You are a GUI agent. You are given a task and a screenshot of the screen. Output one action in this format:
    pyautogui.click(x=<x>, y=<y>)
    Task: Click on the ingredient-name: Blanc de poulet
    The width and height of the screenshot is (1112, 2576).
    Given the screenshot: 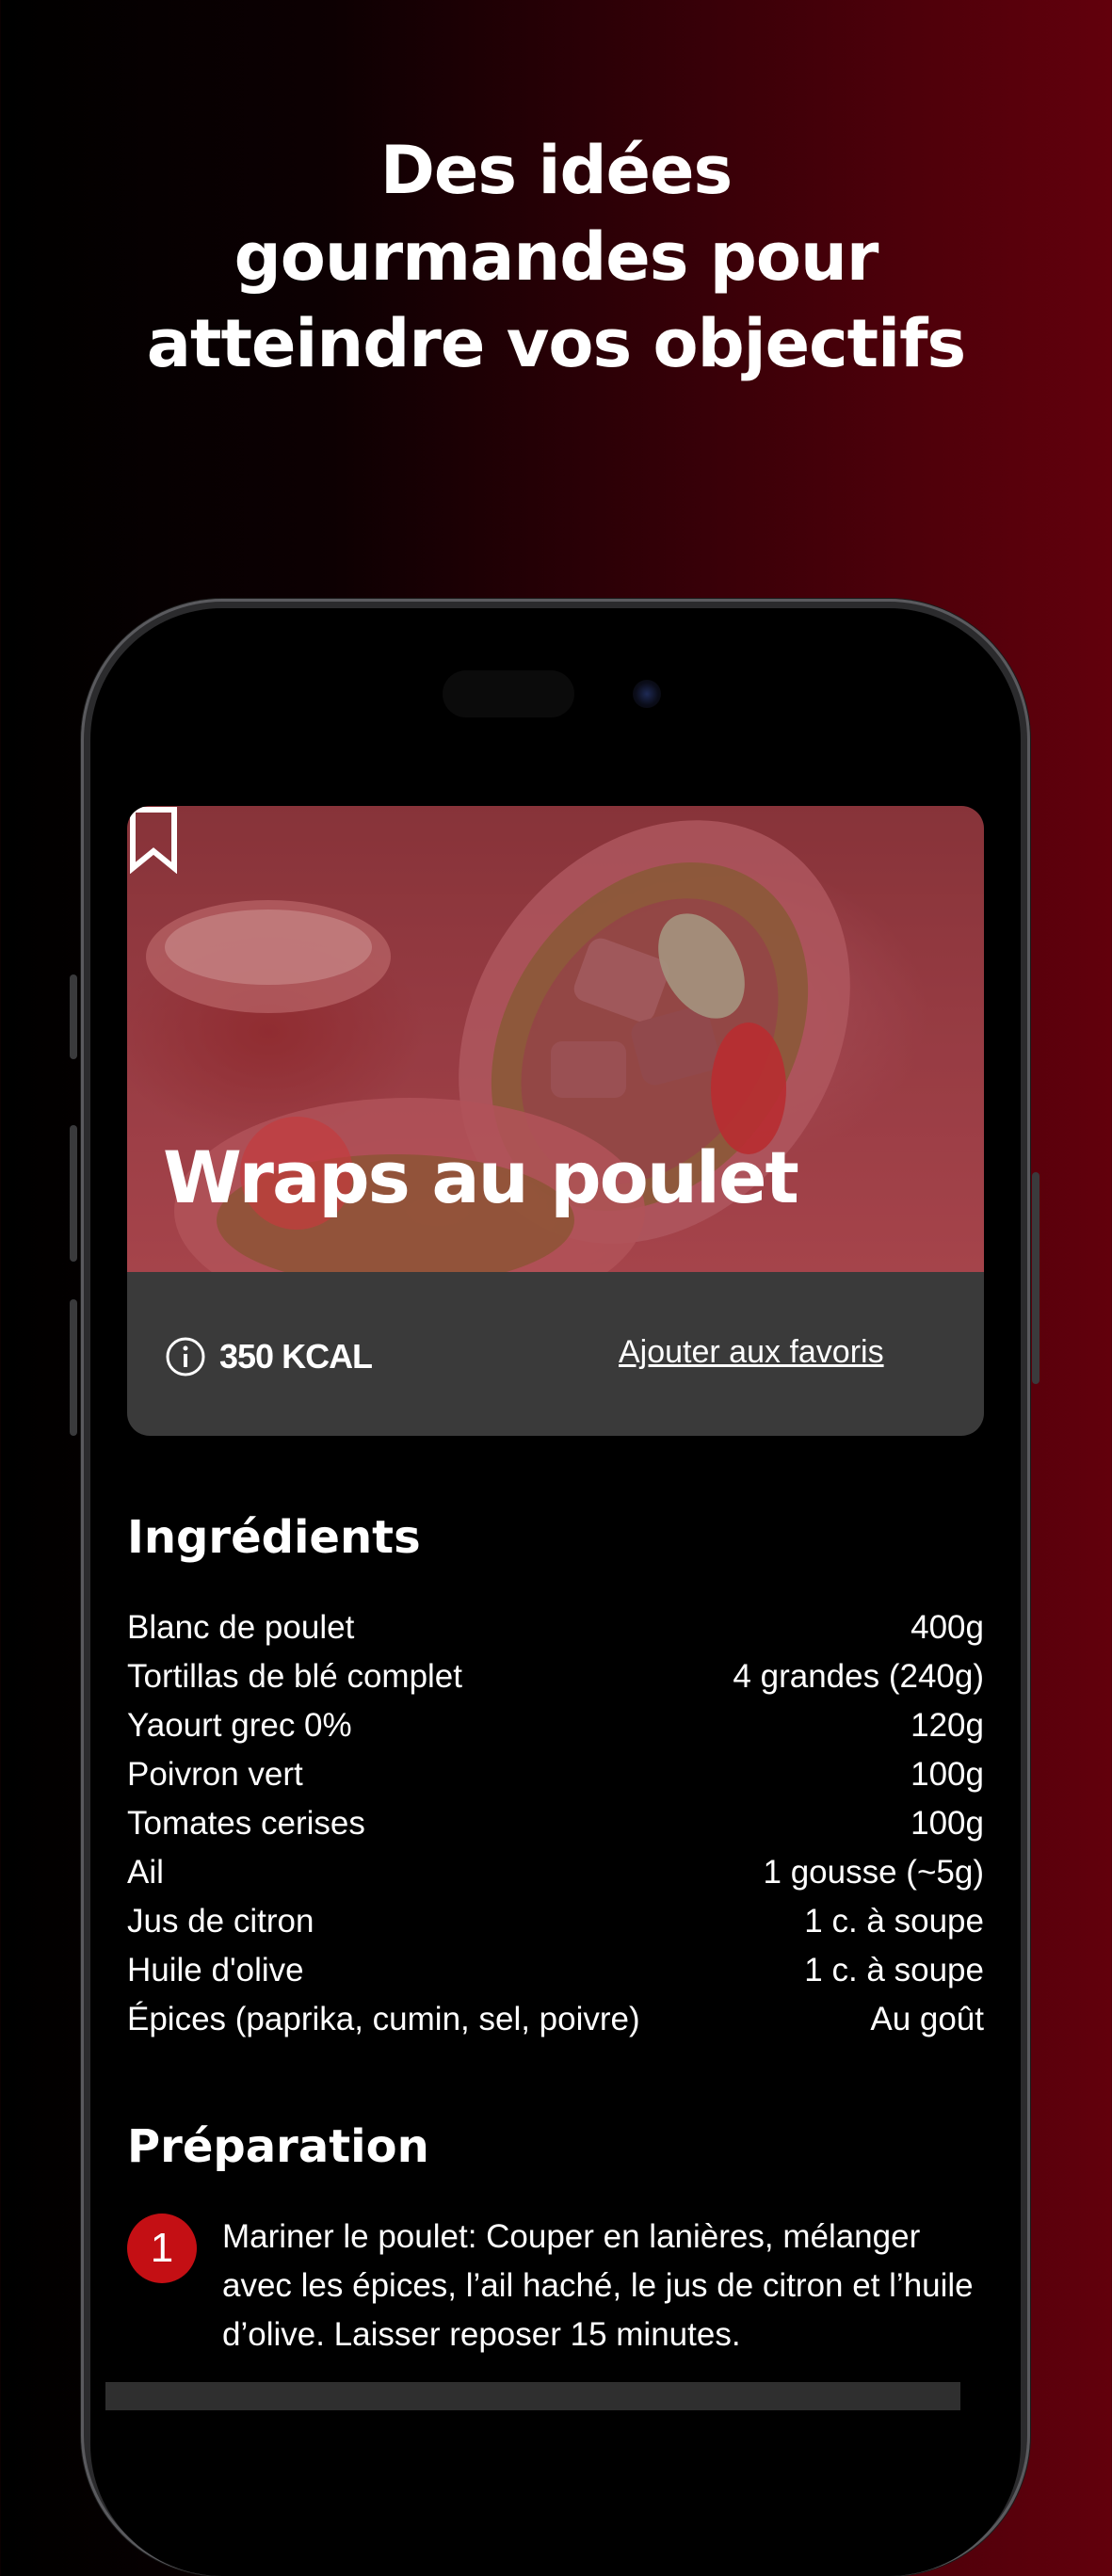 What is the action you would take?
    pyautogui.click(x=241, y=1627)
    